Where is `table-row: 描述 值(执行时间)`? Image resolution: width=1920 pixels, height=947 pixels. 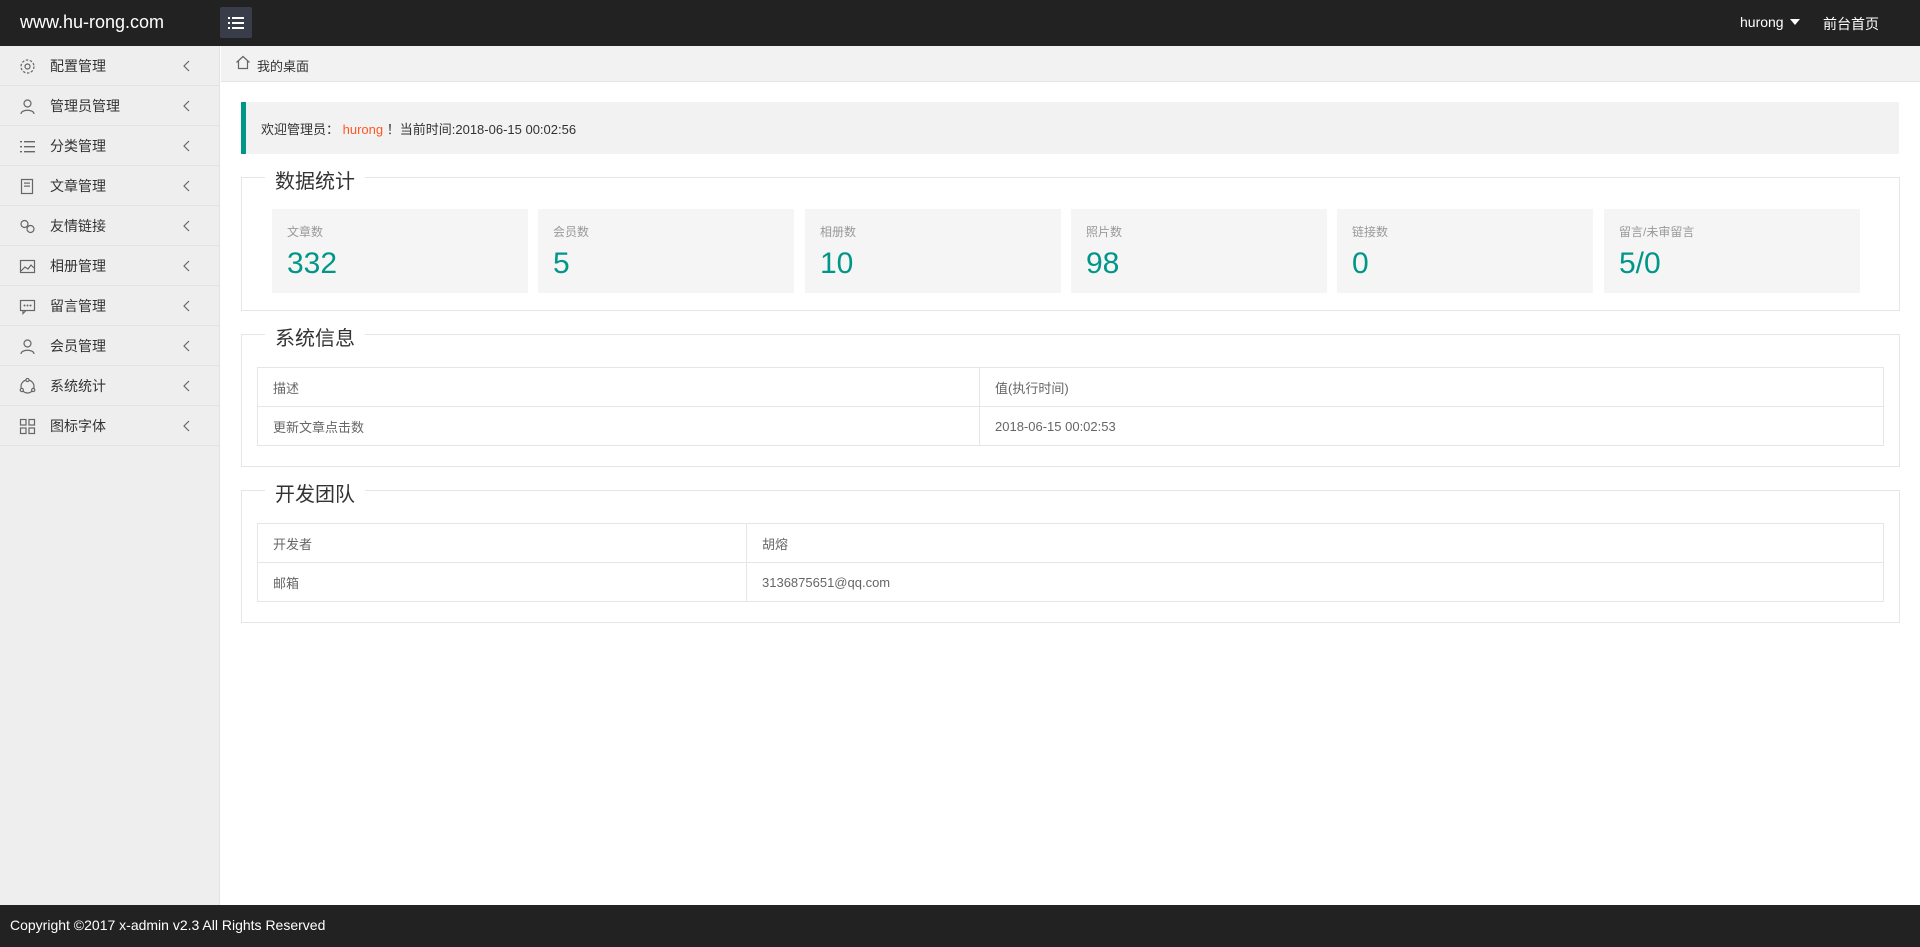 table-row: 描述 值(执行时间) is located at coordinates (1070, 387).